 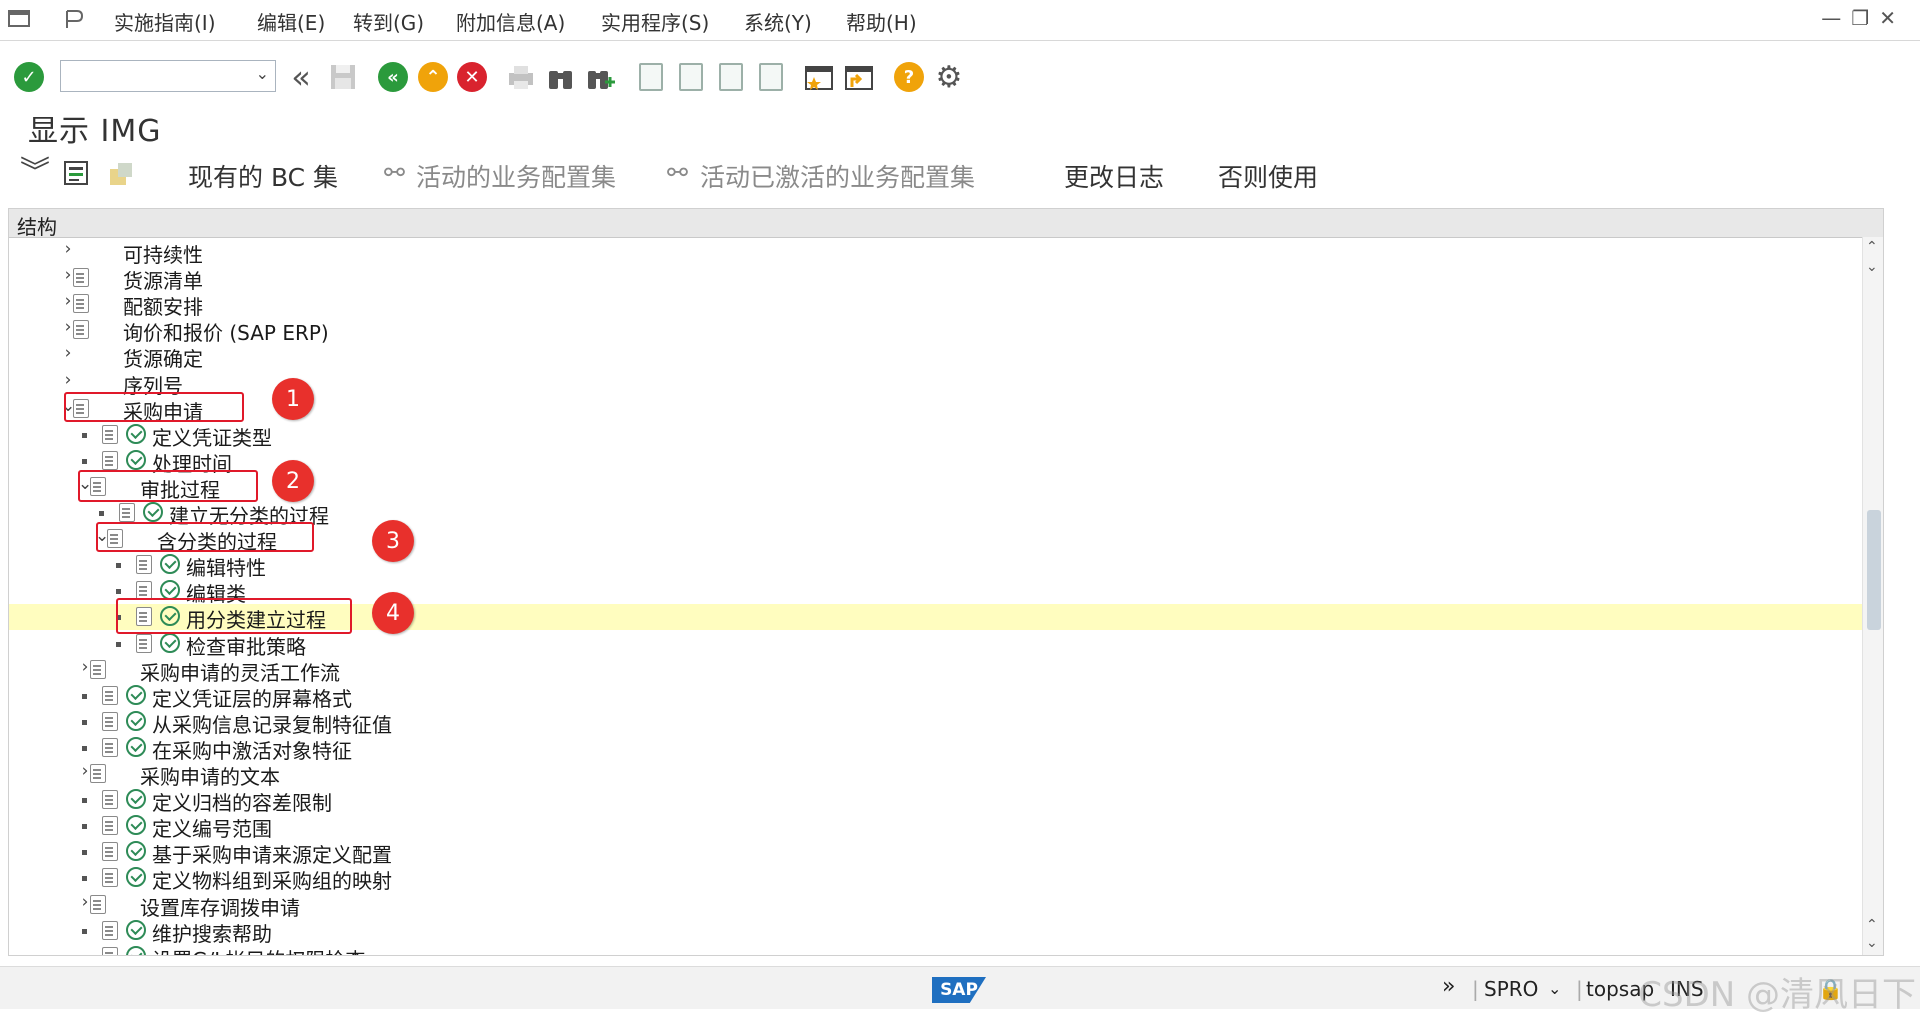 What do you see at coordinates (936, 697) in the screenshot?
I see `tree-node: 定义凭证层的屏幕格式` at bounding box center [936, 697].